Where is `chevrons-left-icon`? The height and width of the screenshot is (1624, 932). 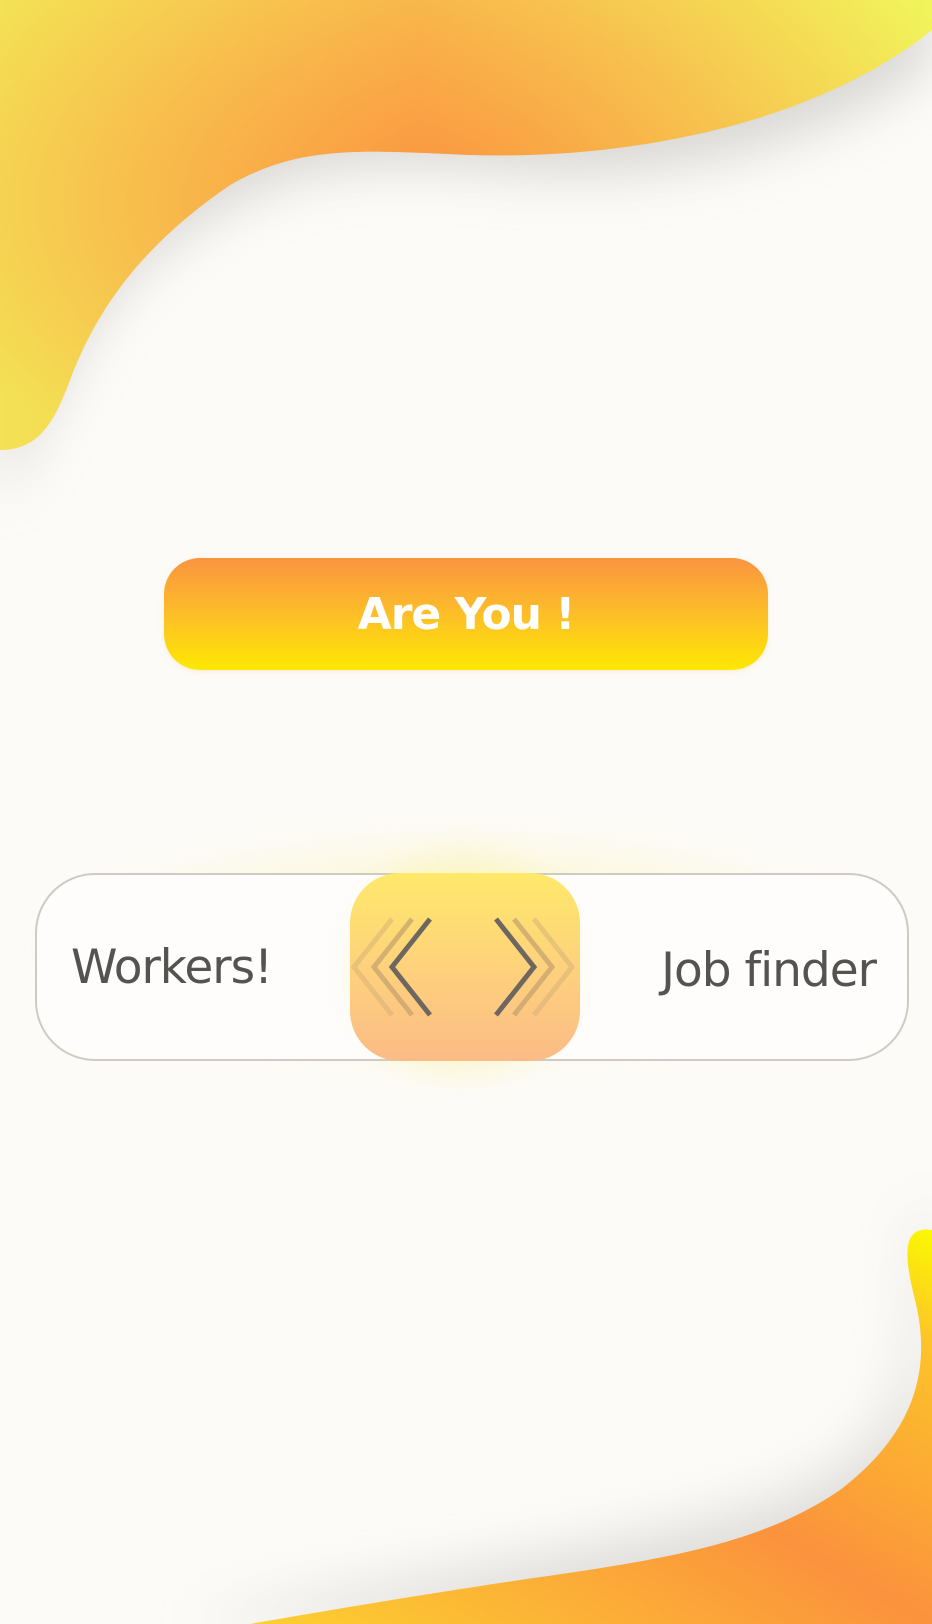 chevrons-left-icon is located at coordinates (391, 967).